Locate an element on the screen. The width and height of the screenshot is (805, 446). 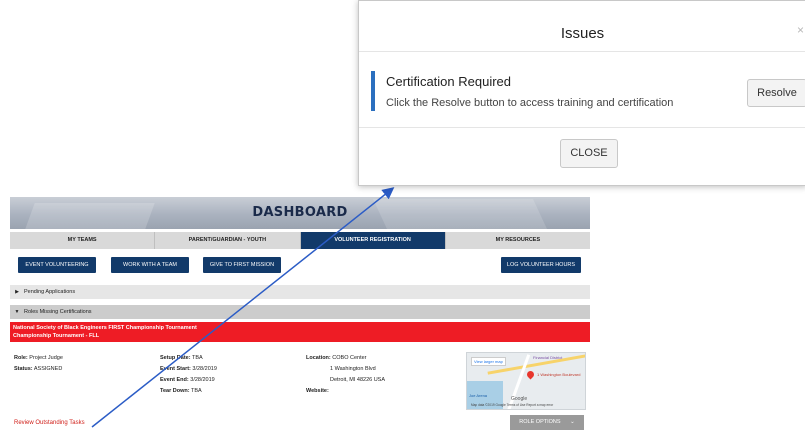
teardown-value: TBA is located at coordinates (196, 391).